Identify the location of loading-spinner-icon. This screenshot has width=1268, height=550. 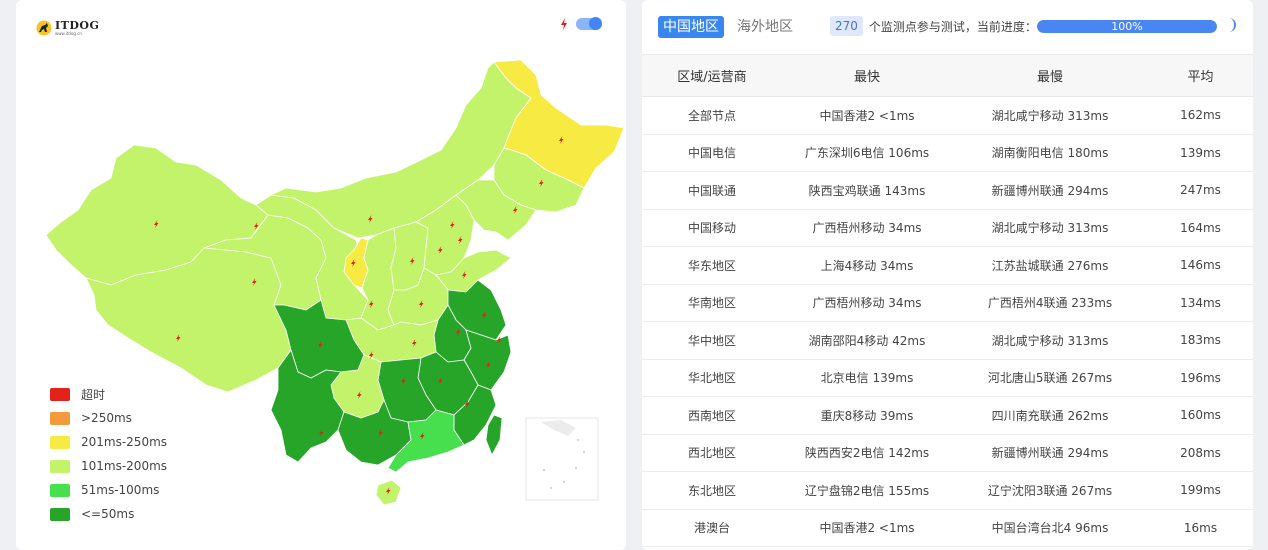
(1231, 25).